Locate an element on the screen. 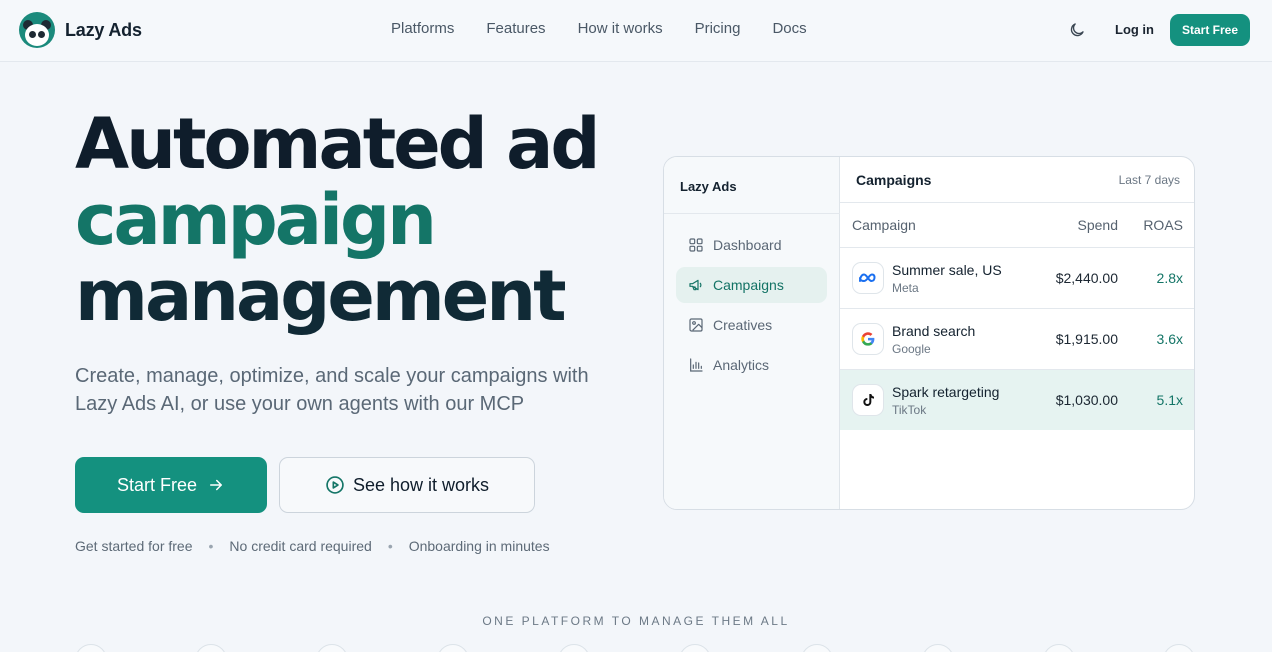 This screenshot has height=652, width=1272. preview-brand: Lazy Ads is located at coordinates (708, 186).